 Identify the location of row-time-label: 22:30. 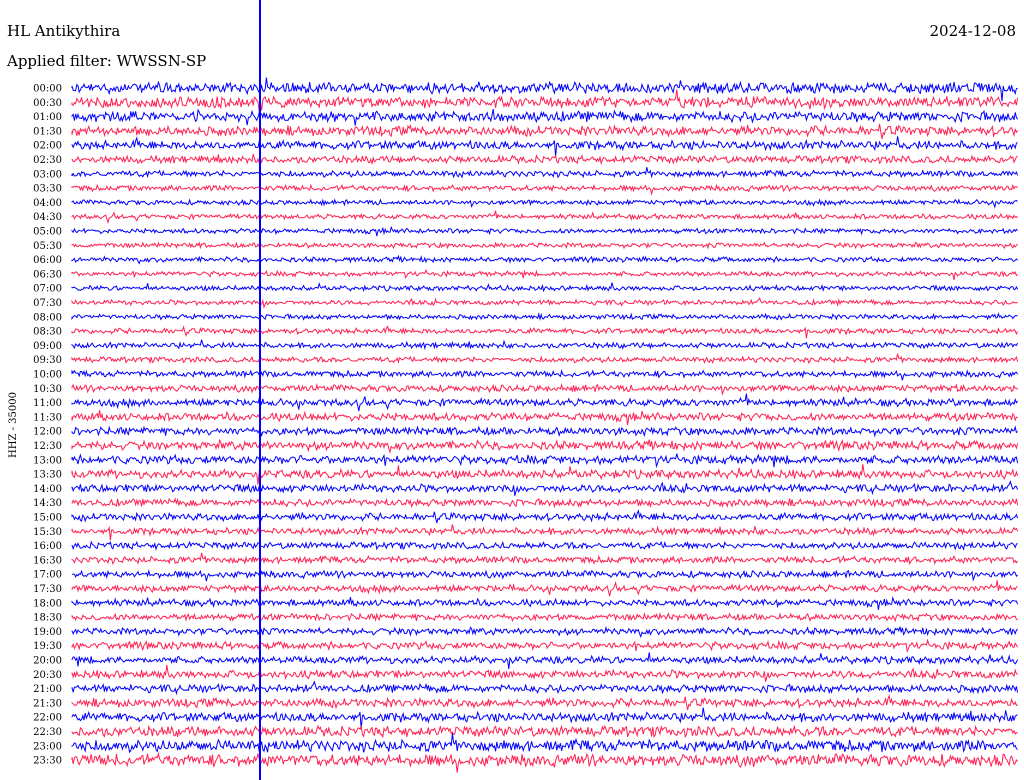
(47, 732).